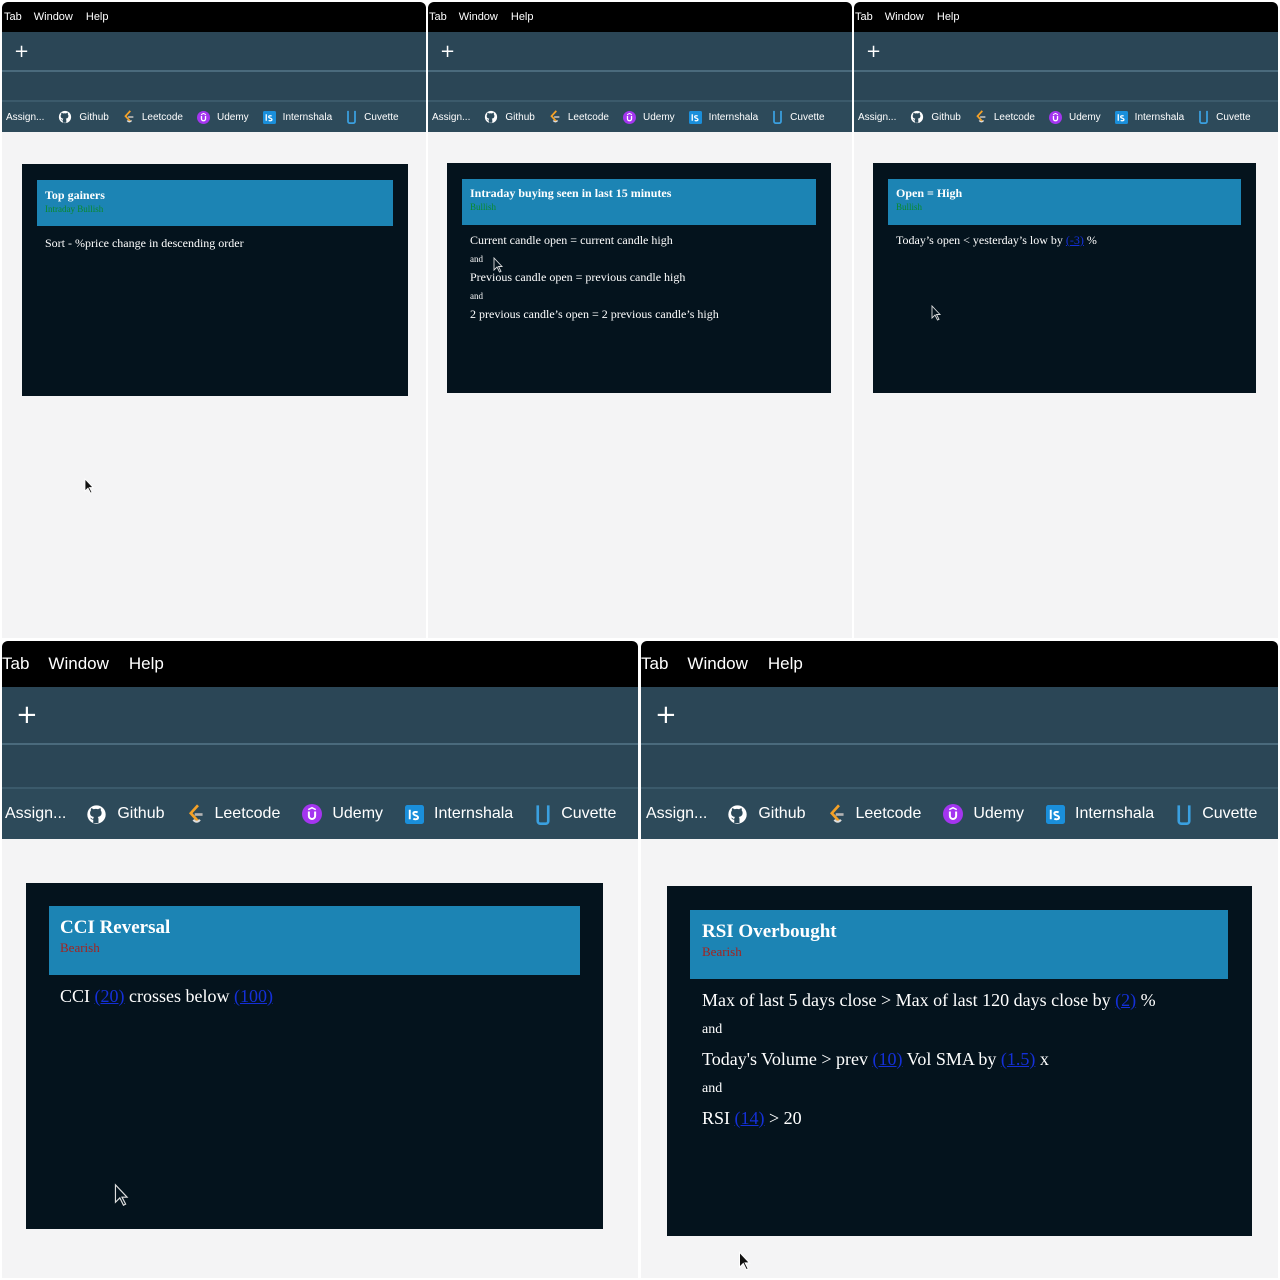 Image resolution: width=1280 pixels, height=1280 pixels. What do you see at coordinates (1148, 1000) in the screenshot?
I see `rule-text: %` at bounding box center [1148, 1000].